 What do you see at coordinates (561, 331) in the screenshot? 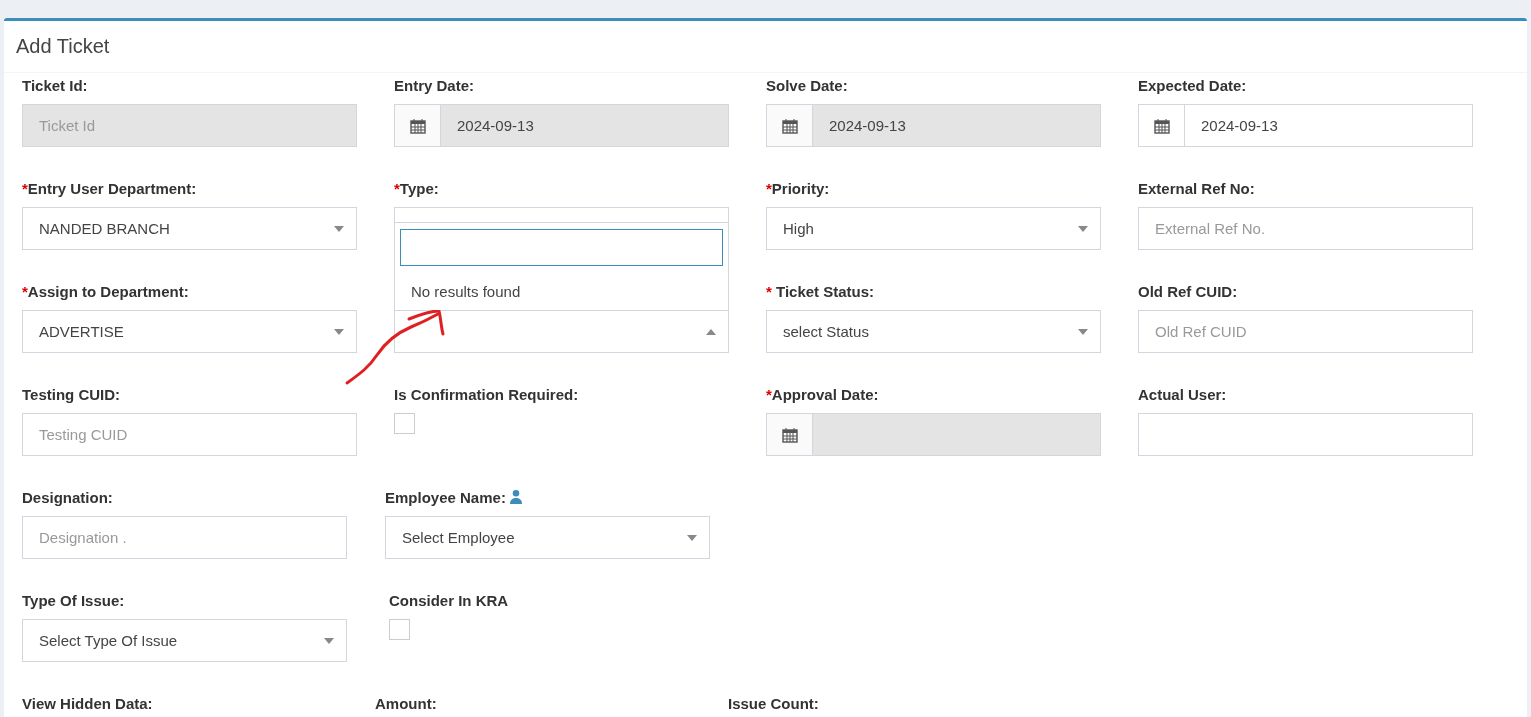
I see `select-field` at bounding box center [561, 331].